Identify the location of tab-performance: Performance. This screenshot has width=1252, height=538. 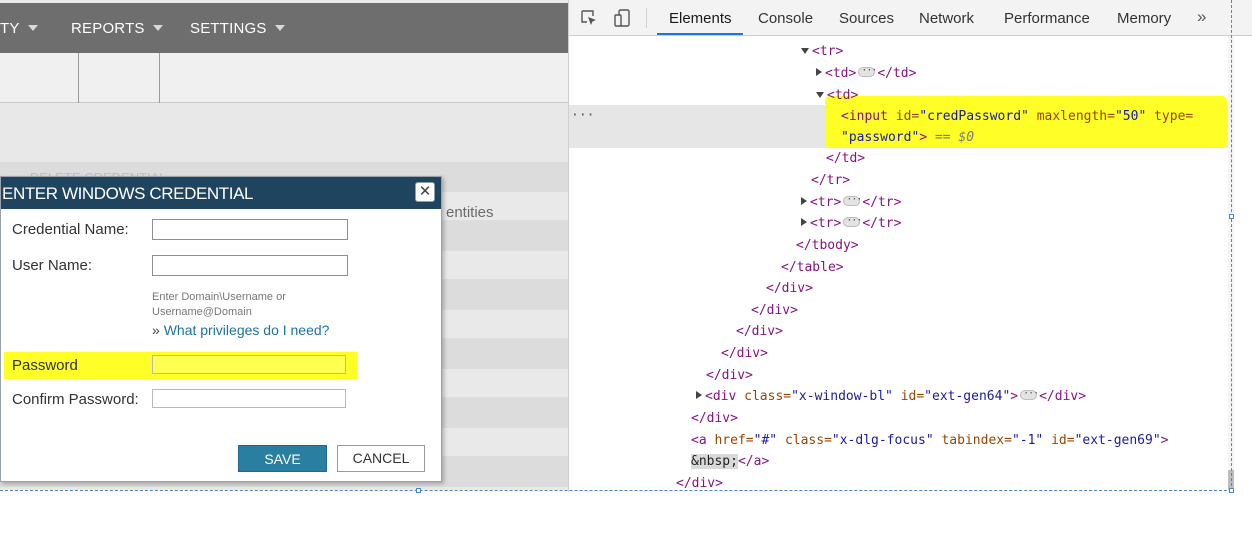
(1047, 18).